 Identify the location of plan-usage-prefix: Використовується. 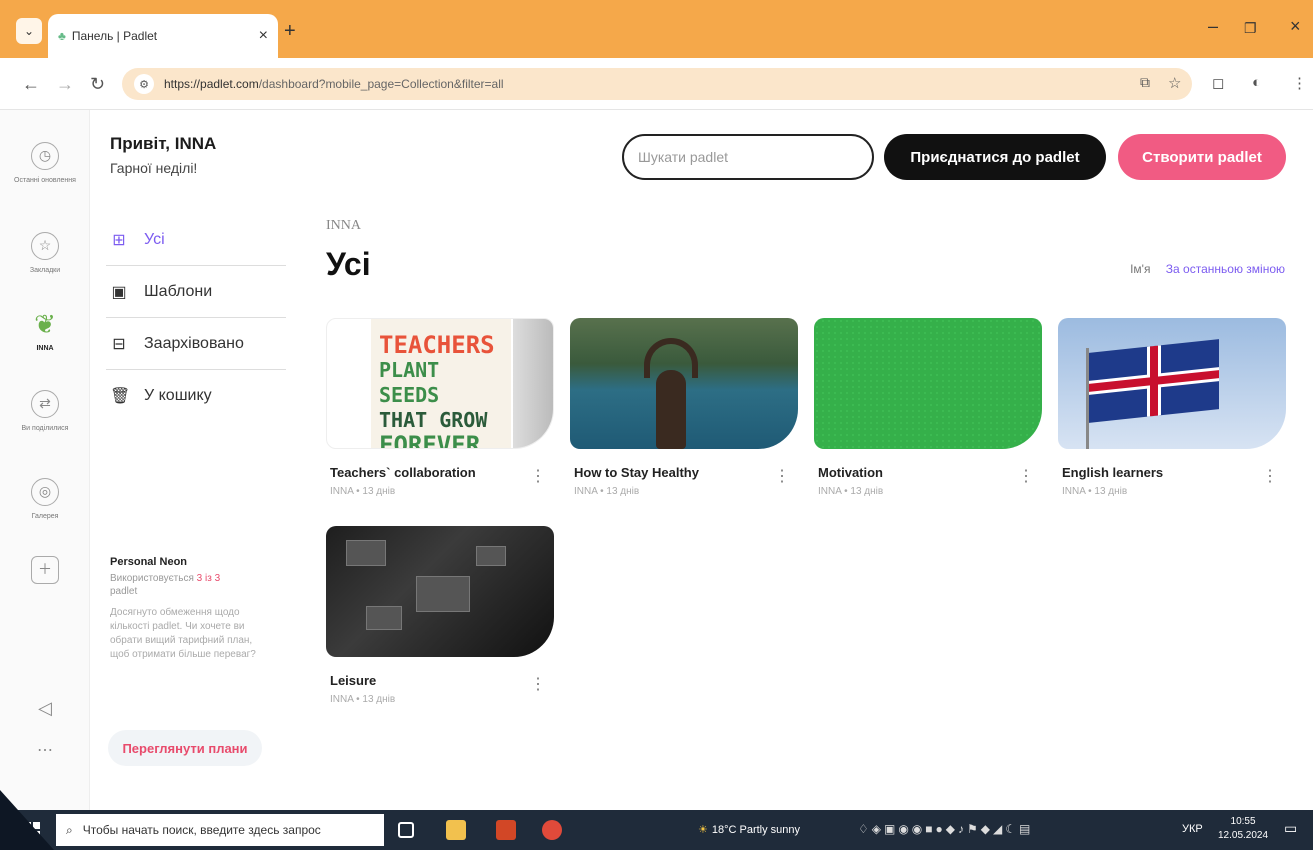
(153, 578).